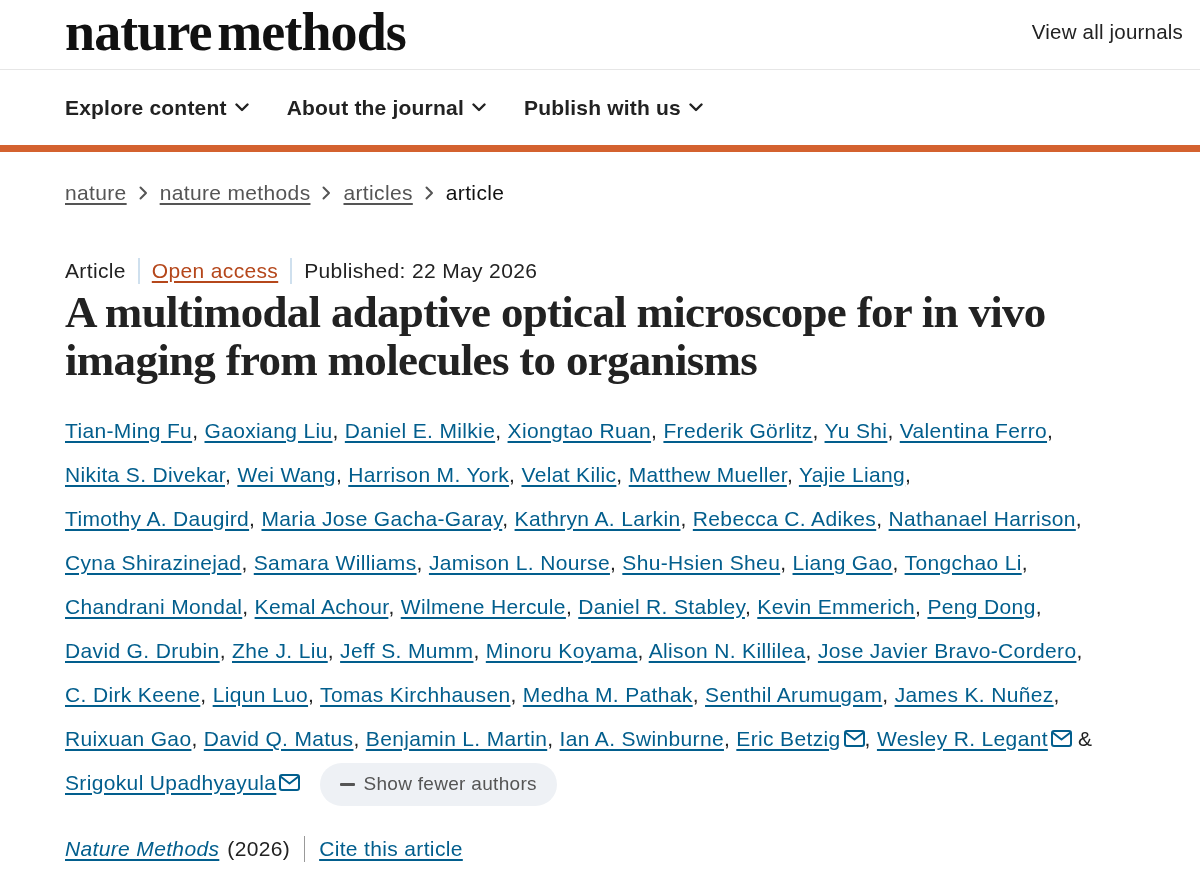  Describe the element at coordinates (142, 650) in the screenshot. I see `author-link: David G. Drubin` at that location.